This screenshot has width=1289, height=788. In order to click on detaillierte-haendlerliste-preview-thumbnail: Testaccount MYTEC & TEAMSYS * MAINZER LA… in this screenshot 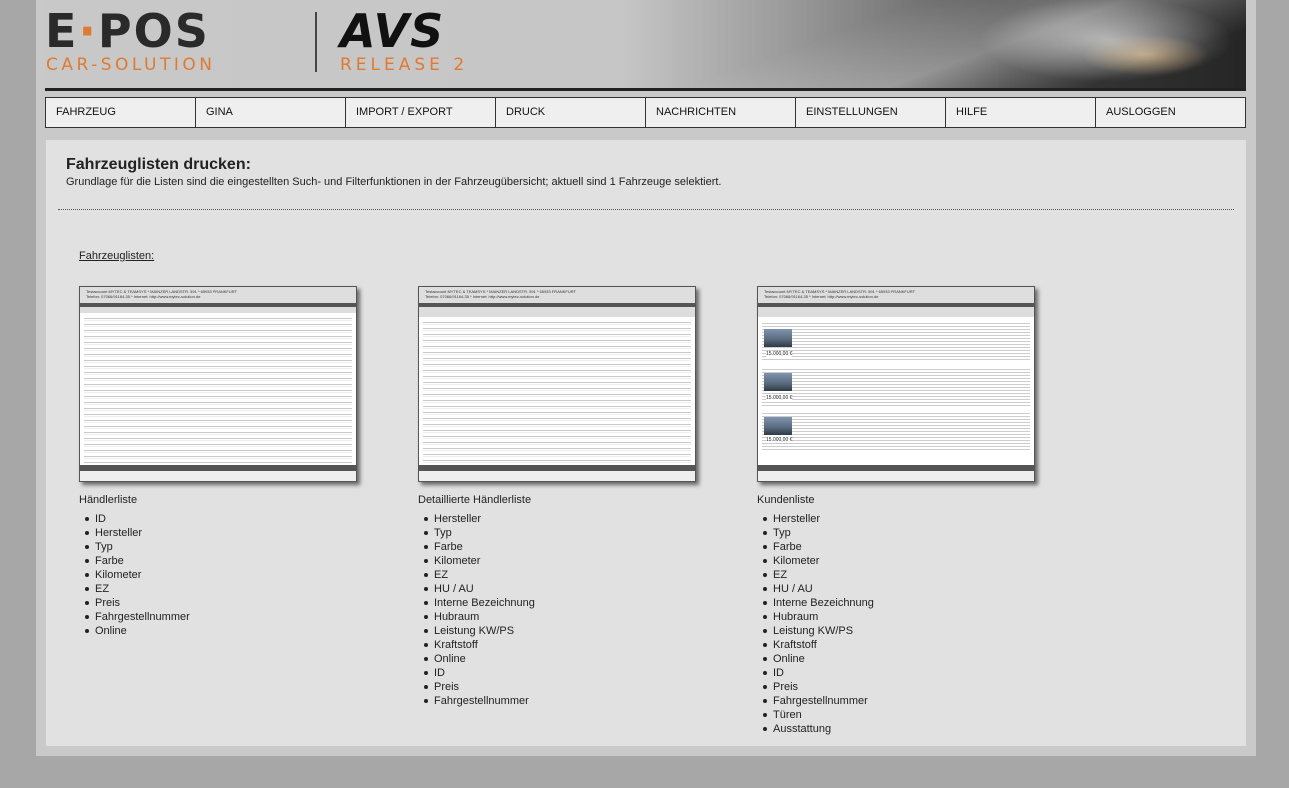, I will do `click(557, 384)`.